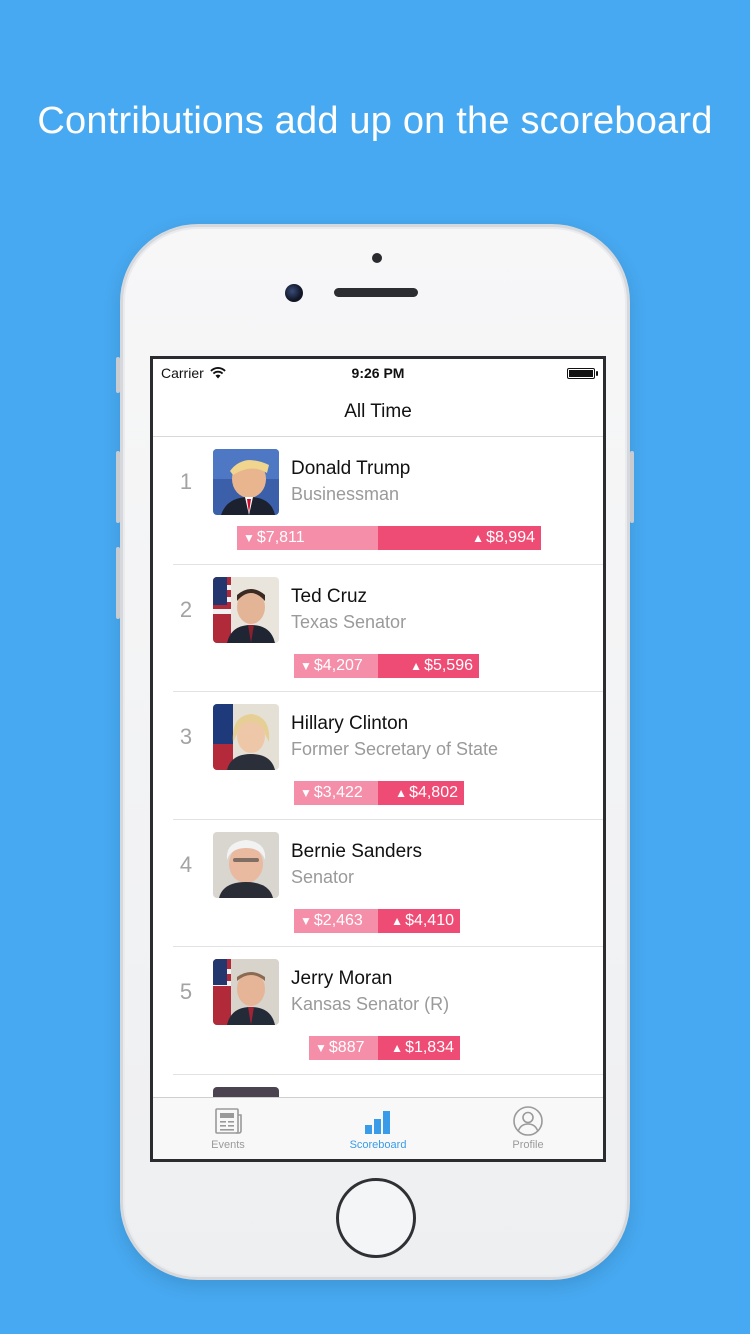 This screenshot has height=1334, width=750. I want to click on power-button, so click(632, 487).